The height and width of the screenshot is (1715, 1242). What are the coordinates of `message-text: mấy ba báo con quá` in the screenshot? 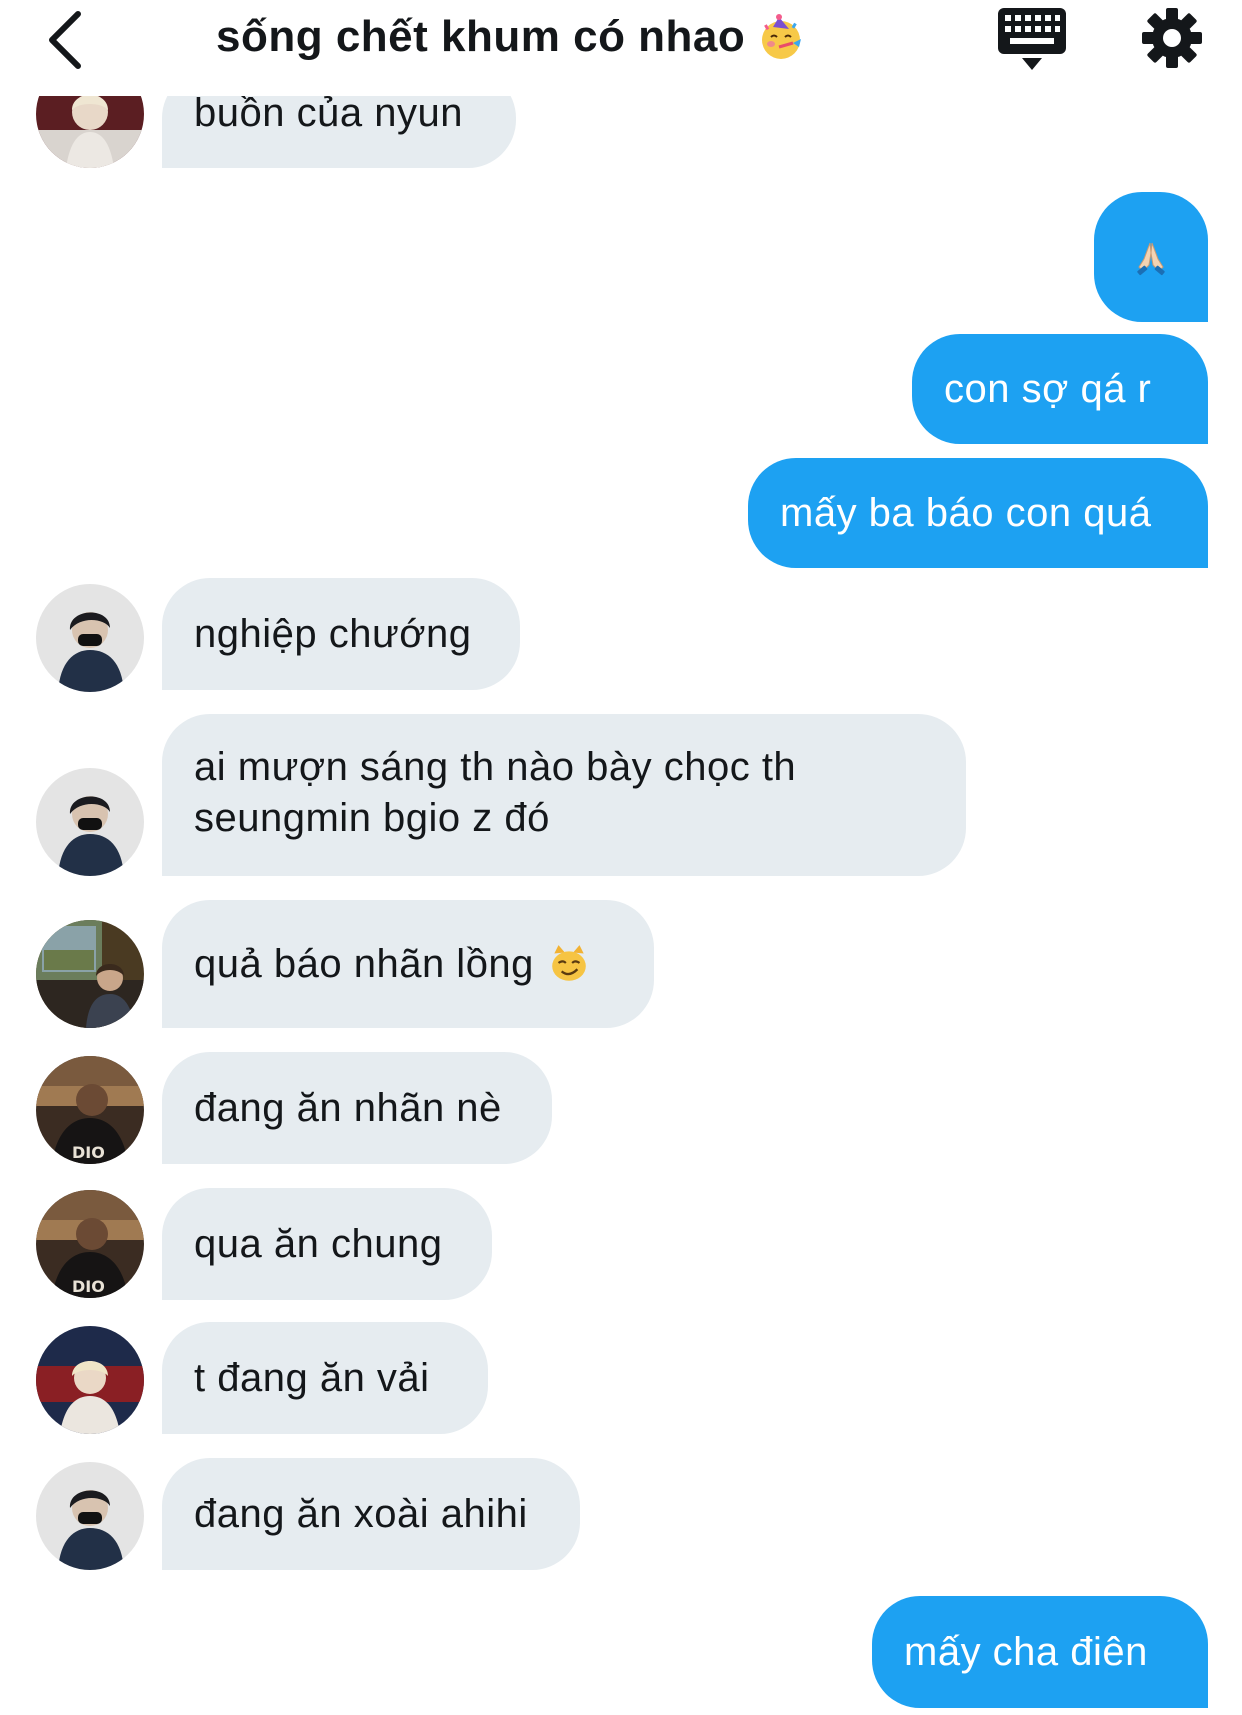 It's located at (966, 512).